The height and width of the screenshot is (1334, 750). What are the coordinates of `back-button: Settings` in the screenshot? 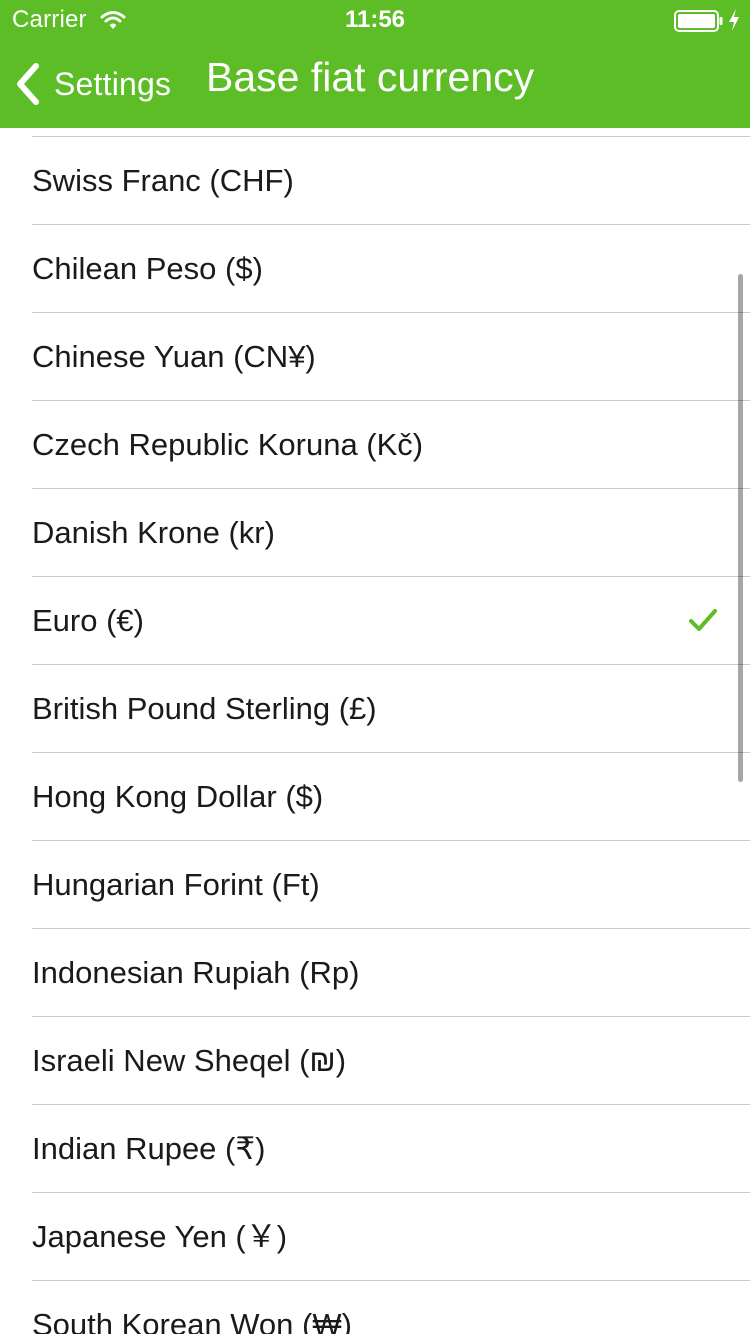 It's located at (92, 84).